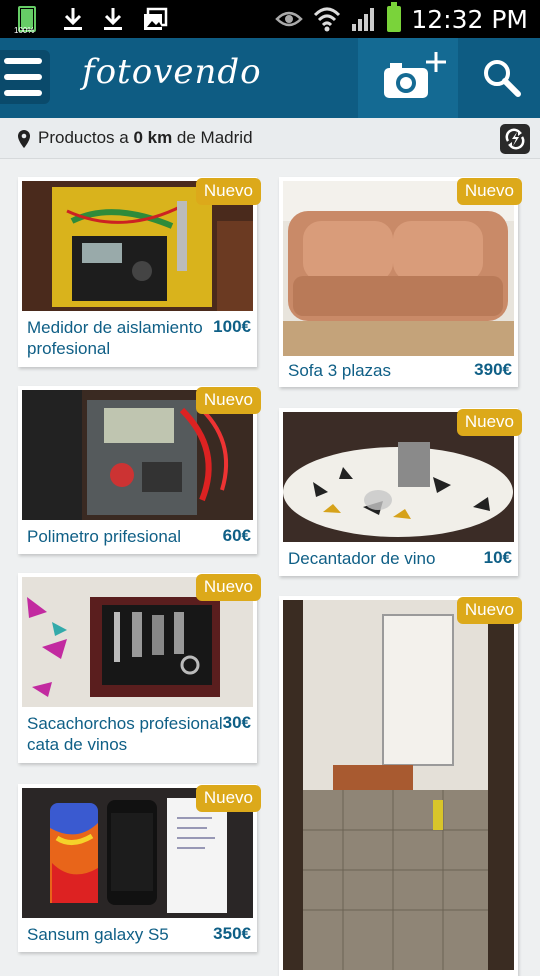 The width and height of the screenshot is (540, 976). What do you see at coordinates (469, 19) in the screenshot?
I see `clock: 12:32 PM` at bounding box center [469, 19].